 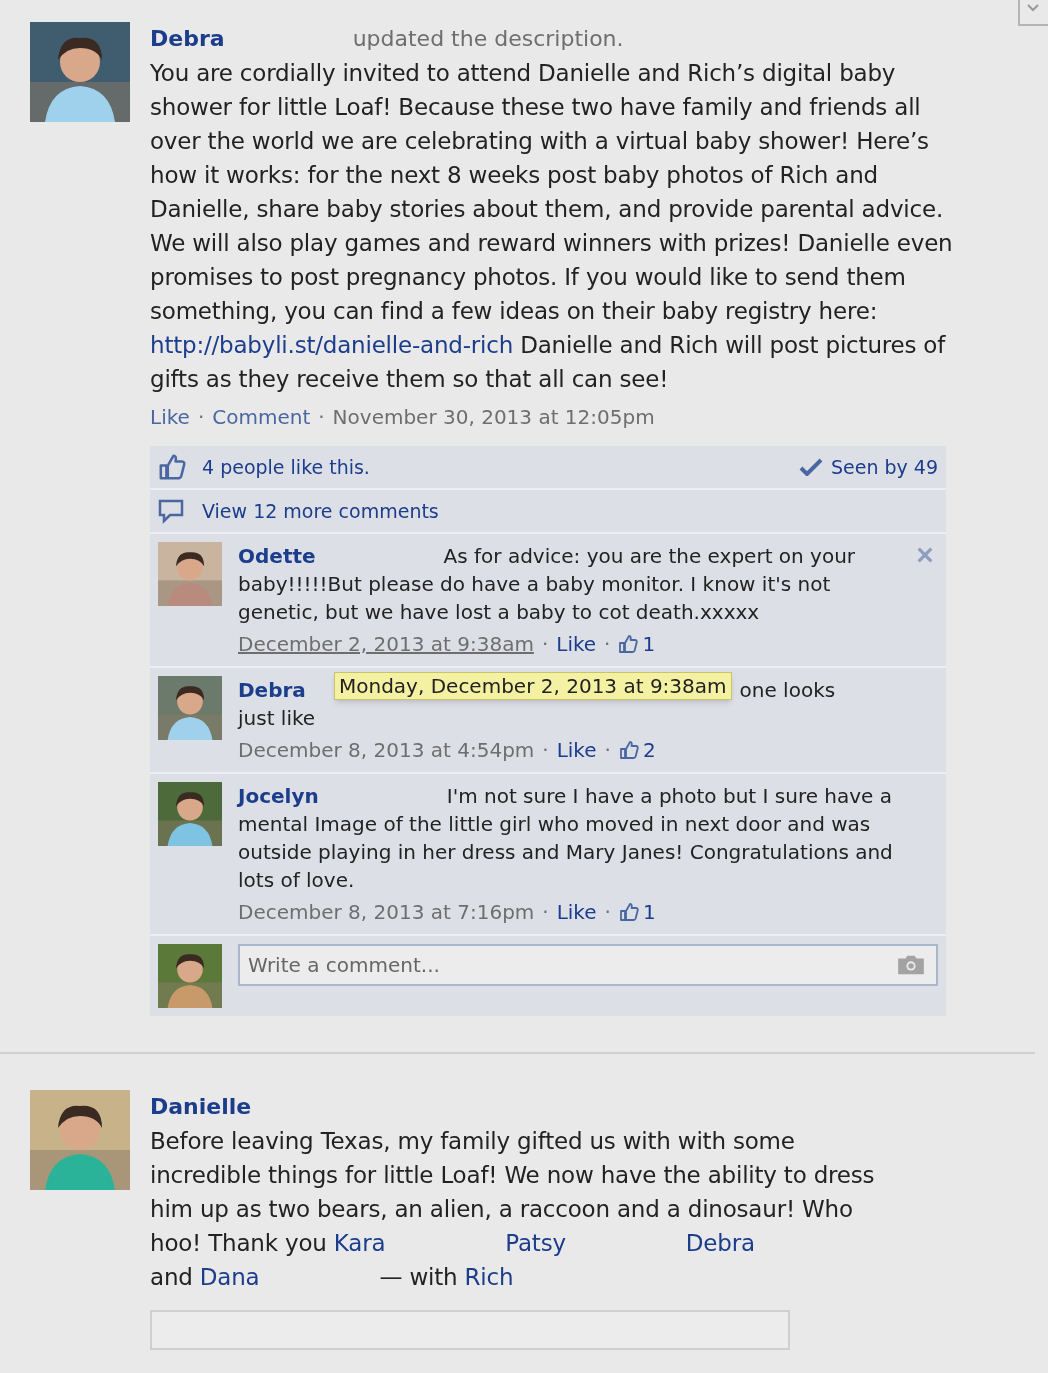 What do you see at coordinates (277, 718) in the screenshot?
I see `comment-text: just like` at bounding box center [277, 718].